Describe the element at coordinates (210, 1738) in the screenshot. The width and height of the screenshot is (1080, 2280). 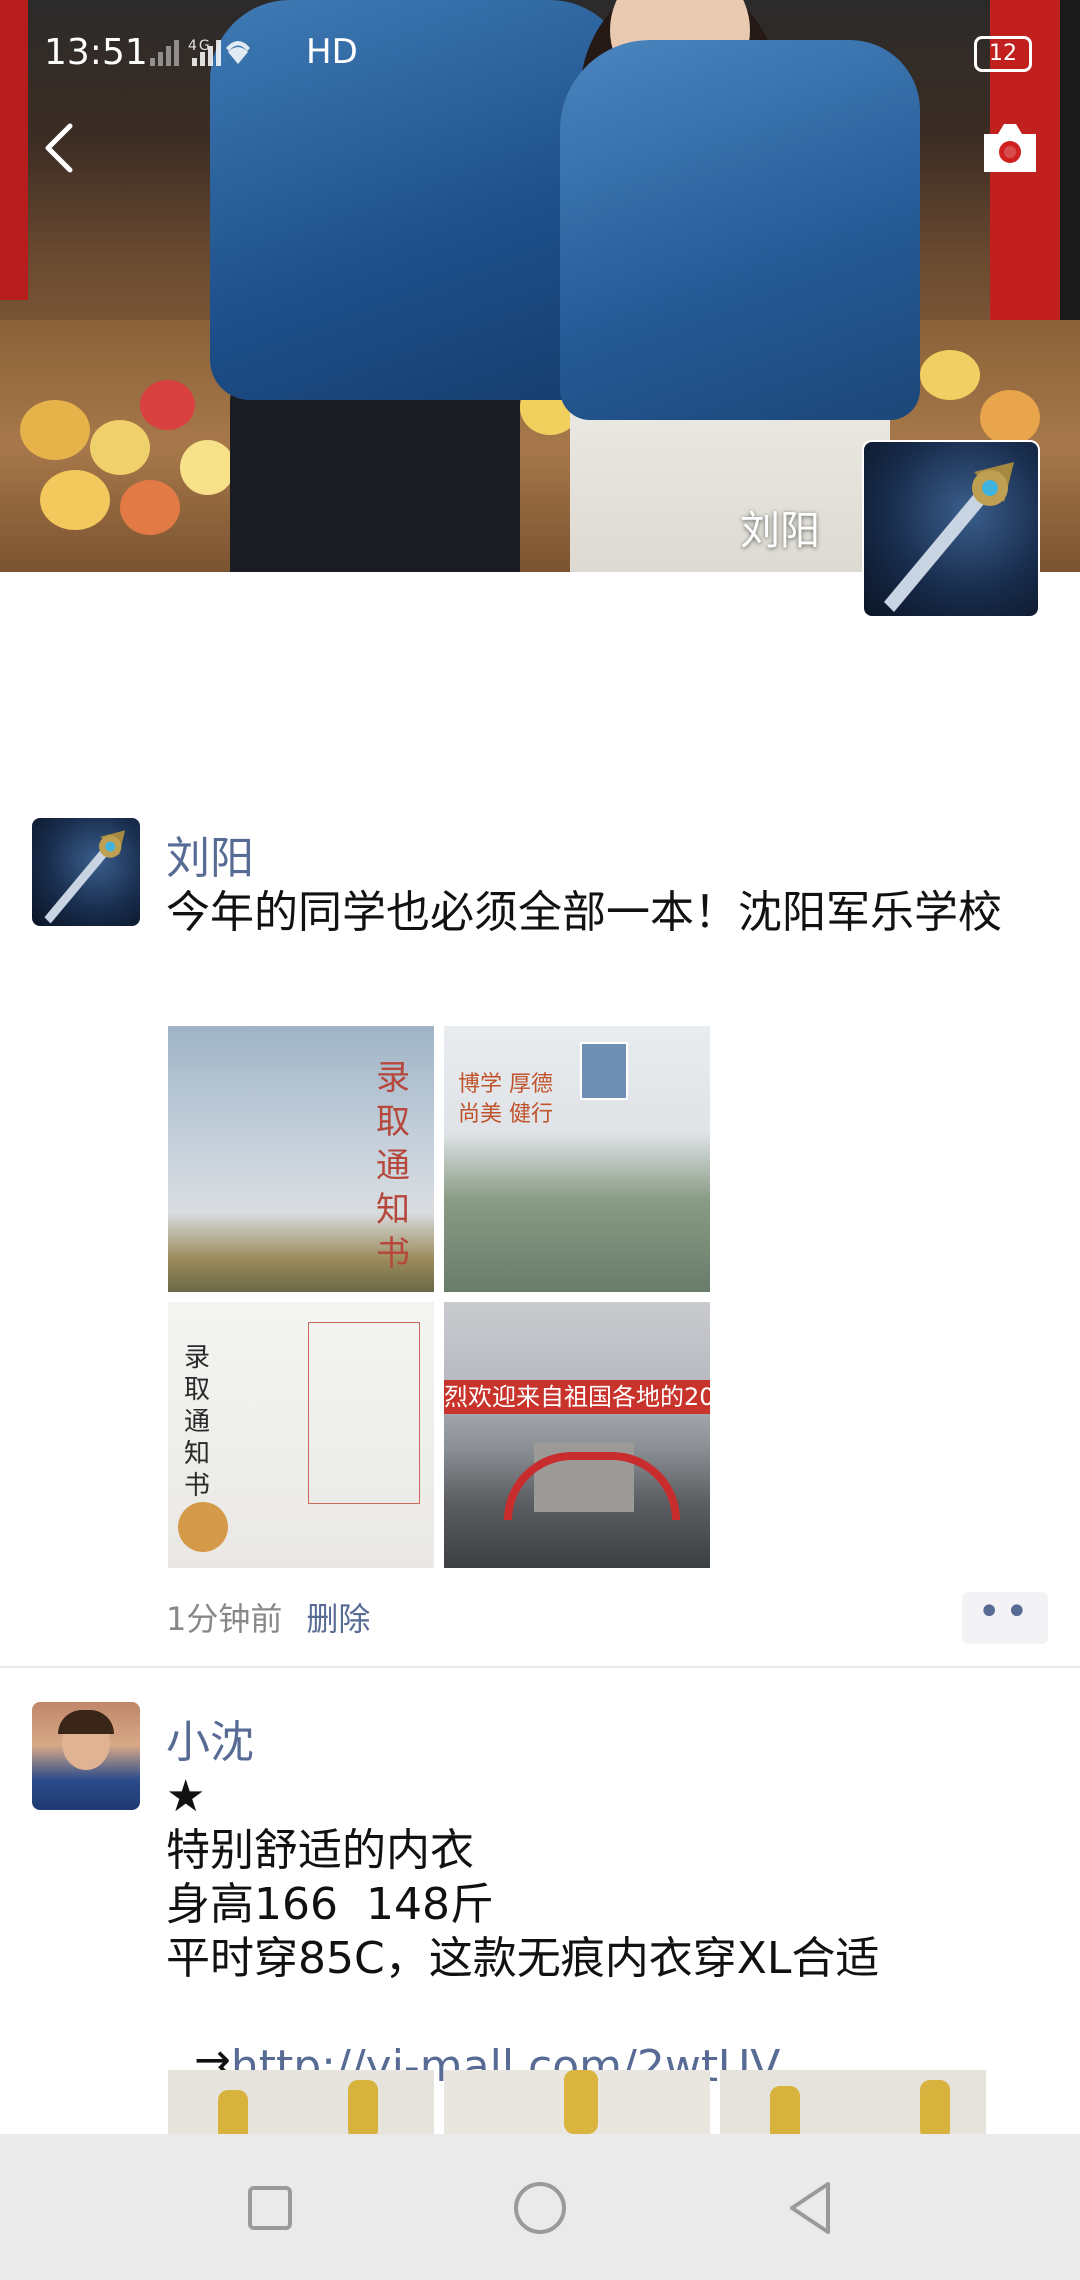
I see `post-author: 小沈` at that location.